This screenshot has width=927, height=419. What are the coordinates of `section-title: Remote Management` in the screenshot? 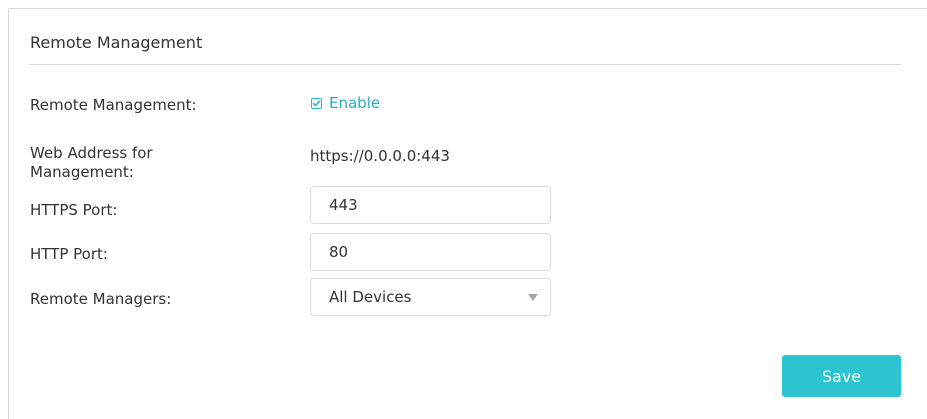 It's located at (116, 42).